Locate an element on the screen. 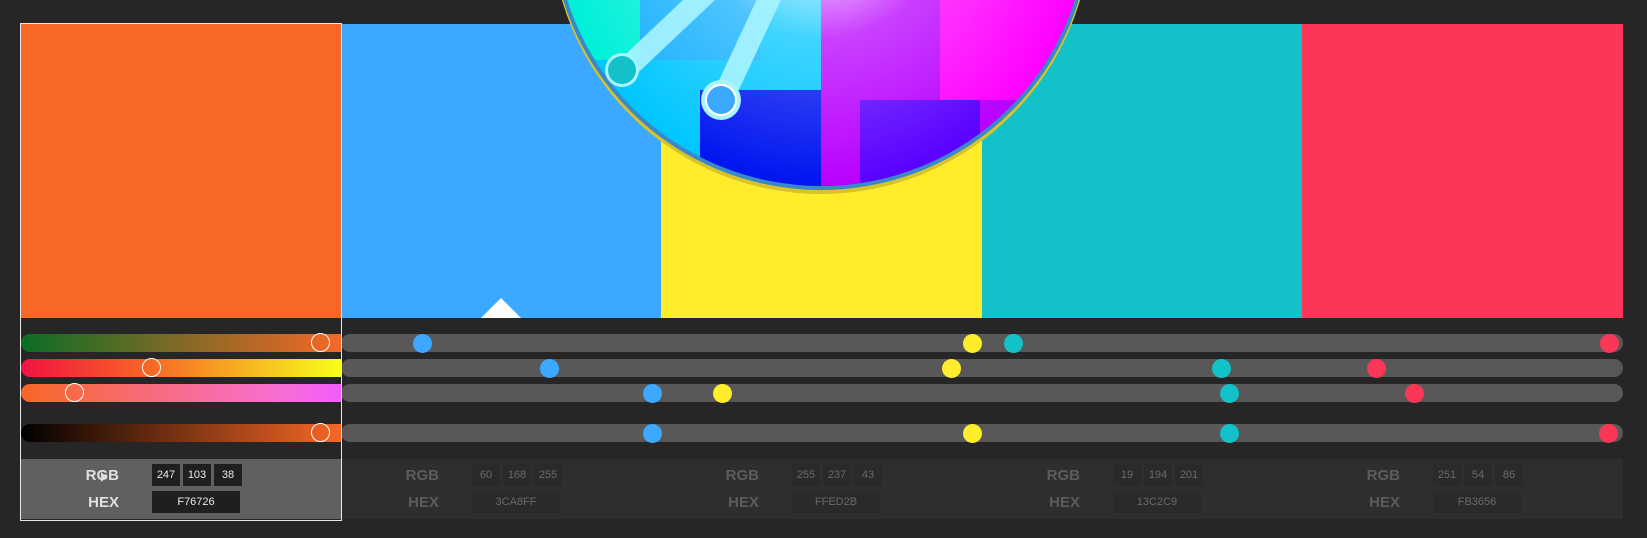  red-value-field: 19 is located at coordinates (1127, 475).